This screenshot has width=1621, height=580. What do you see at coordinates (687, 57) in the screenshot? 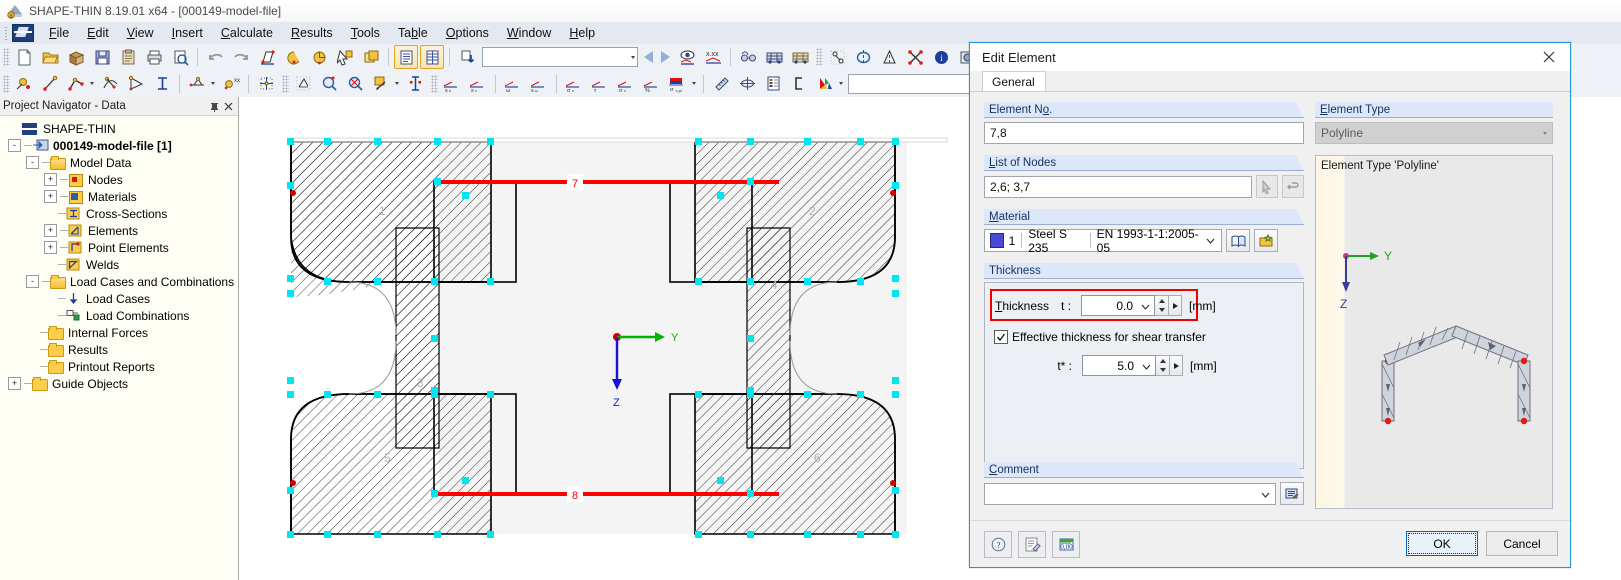
I see `view-eye-icon` at bounding box center [687, 57].